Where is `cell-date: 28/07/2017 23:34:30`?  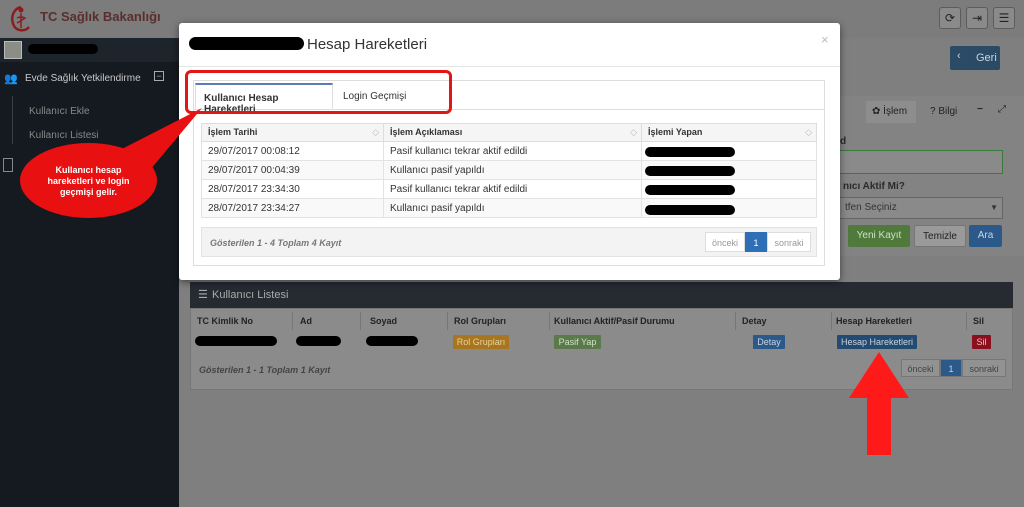 cell-date: 28/07/2017 23:34:30 is located at coordinates (292, 189).